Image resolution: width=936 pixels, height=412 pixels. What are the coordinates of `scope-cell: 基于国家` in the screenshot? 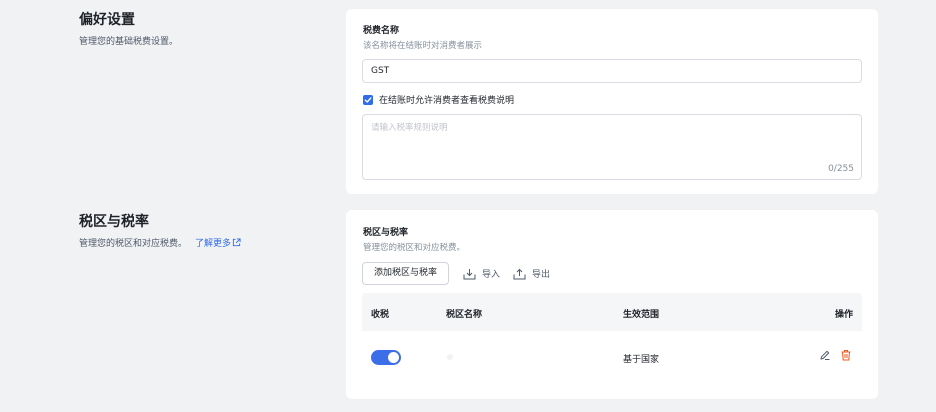 It's located at (641, 360).